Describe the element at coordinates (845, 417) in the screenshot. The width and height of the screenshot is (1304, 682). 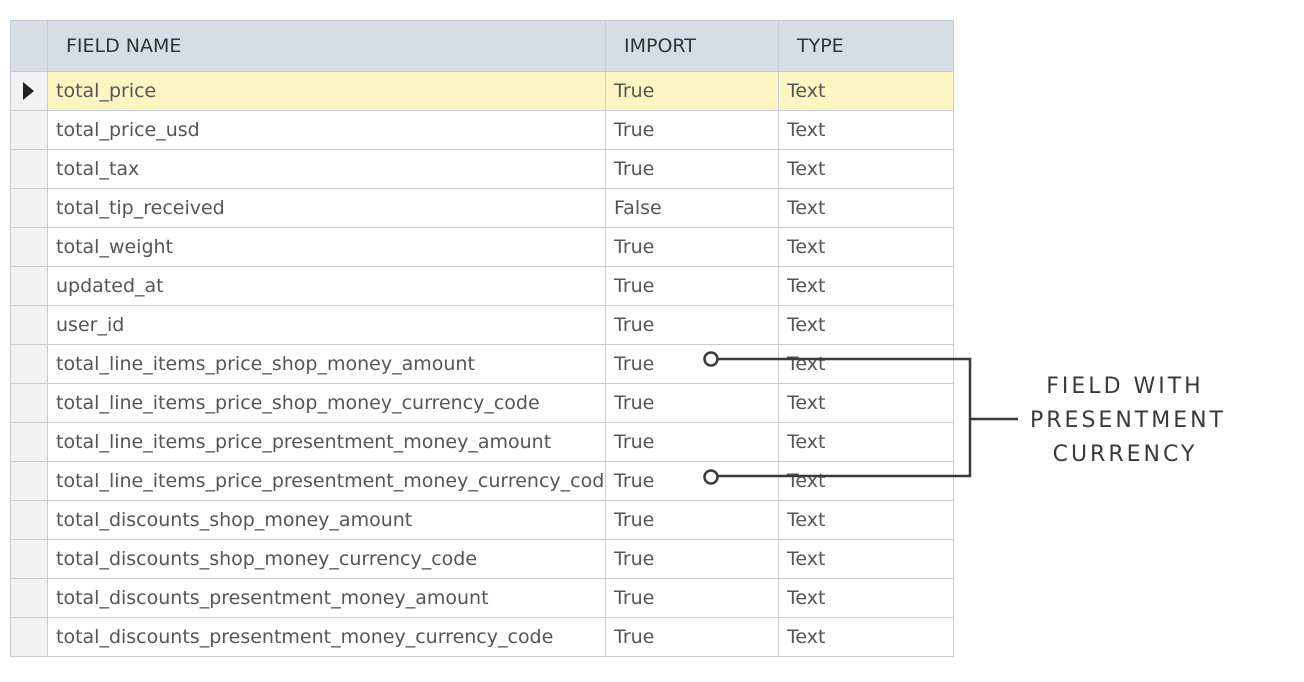
I see `callout-bracket` at that location.